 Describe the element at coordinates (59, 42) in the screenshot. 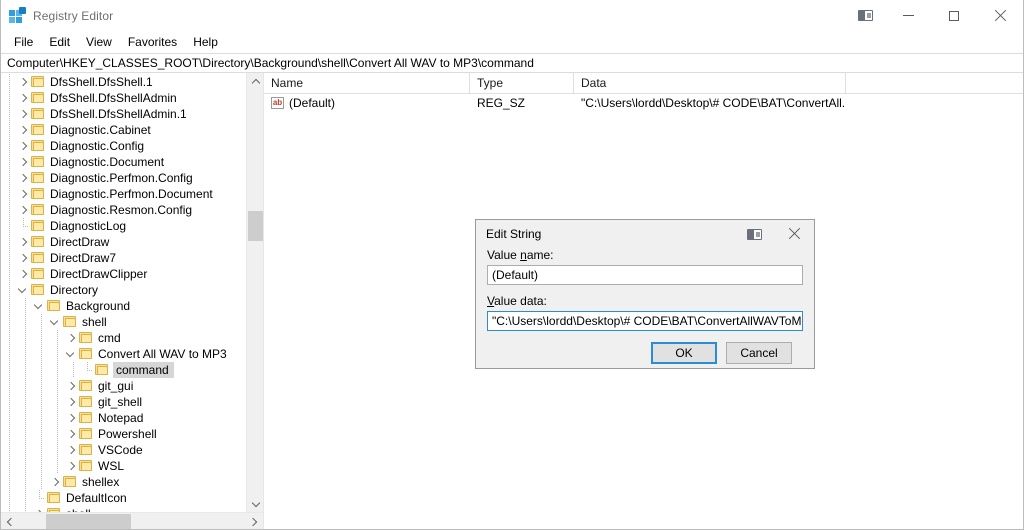

I see `menu-edit: Edit` at that location.